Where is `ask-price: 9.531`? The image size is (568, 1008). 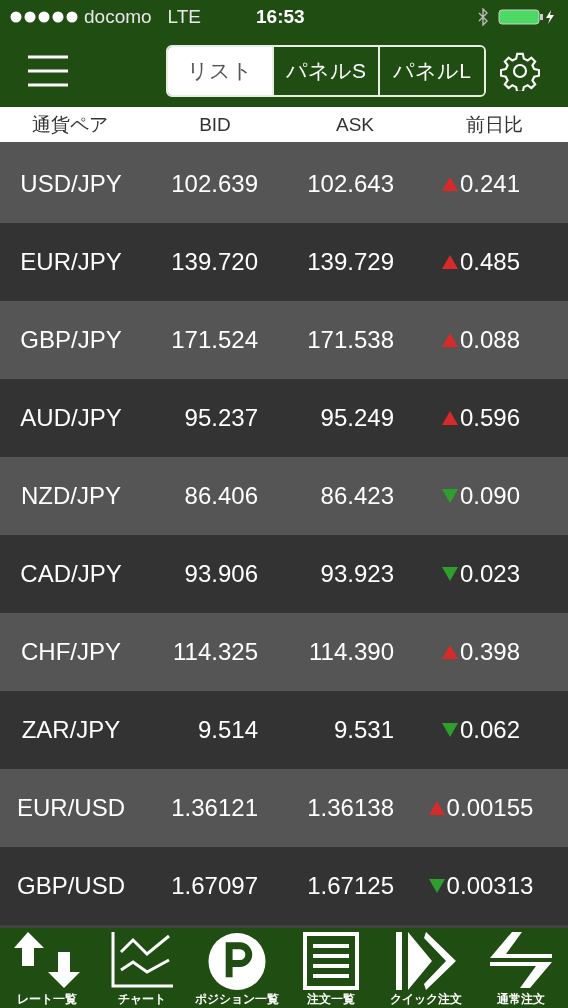 ask-price: 9.531 is located at coordinates (363, 730).